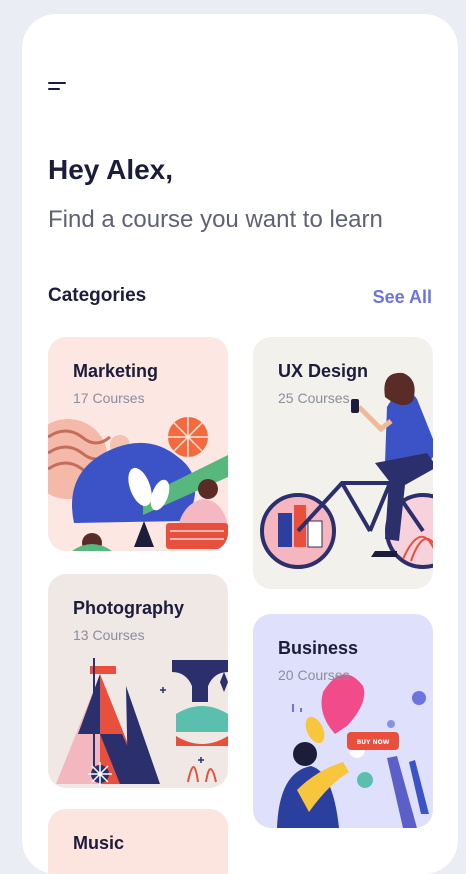 The height and width of the screenshot is (874, 466). Describe the element at coordinates (343, 463) in the screenshot. I see `category-card-ux-design: UX Design 25 Courses` at that location.